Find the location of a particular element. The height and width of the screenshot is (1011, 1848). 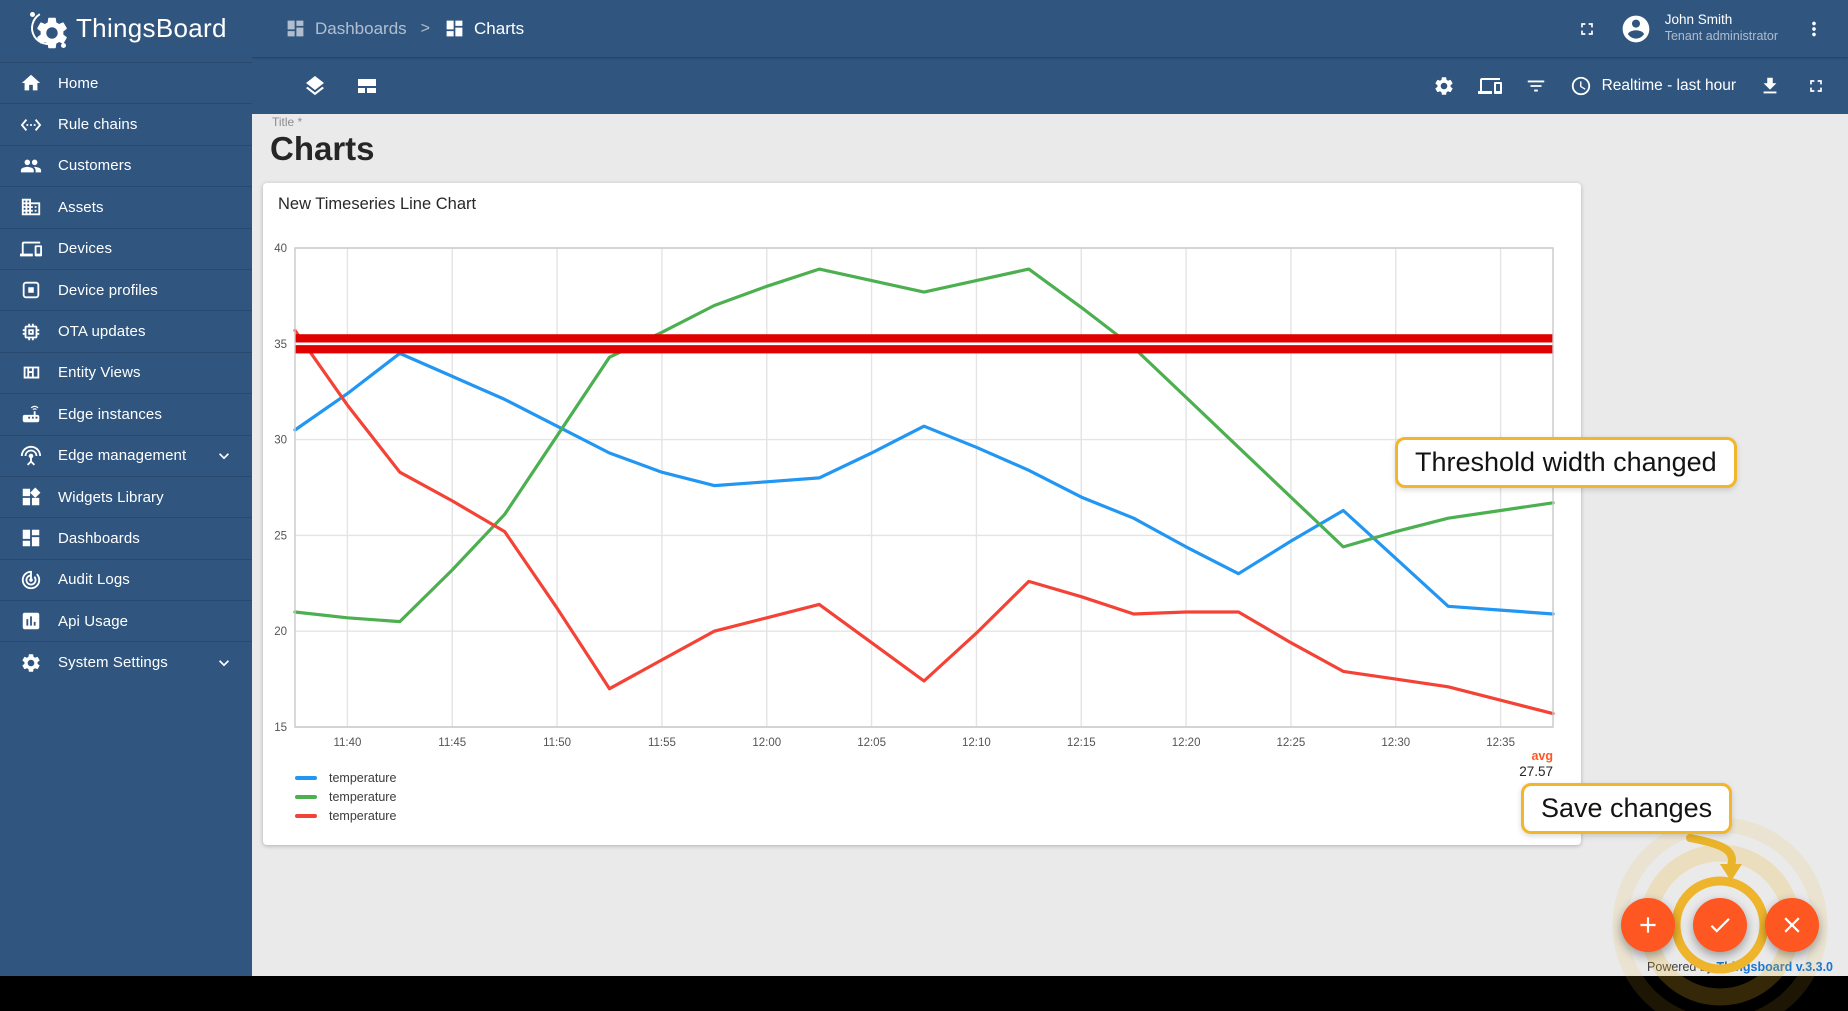

sidebar-item-widgets-library: Widgets Library is located at coordinates (126, 496).